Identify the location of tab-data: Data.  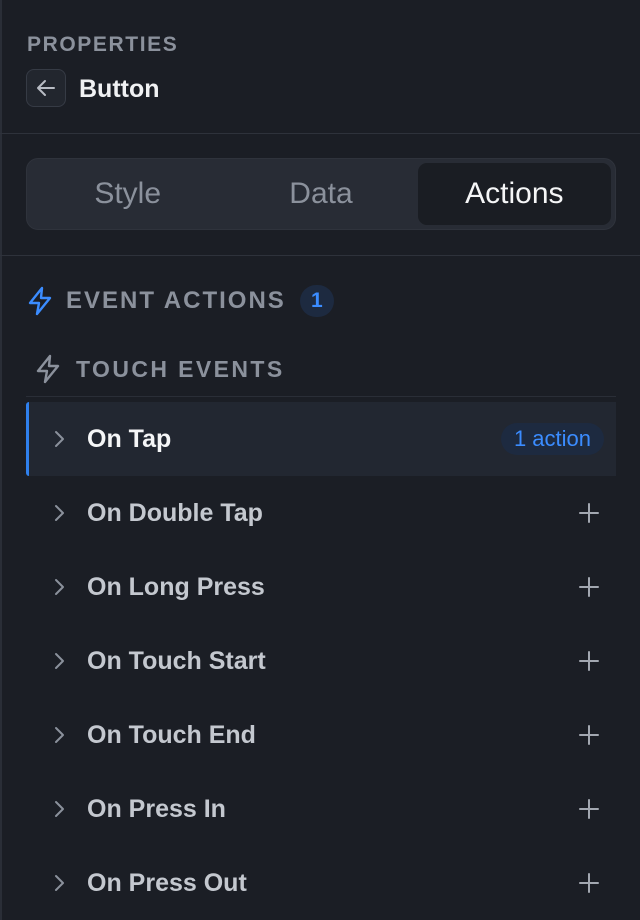
(320, 194).